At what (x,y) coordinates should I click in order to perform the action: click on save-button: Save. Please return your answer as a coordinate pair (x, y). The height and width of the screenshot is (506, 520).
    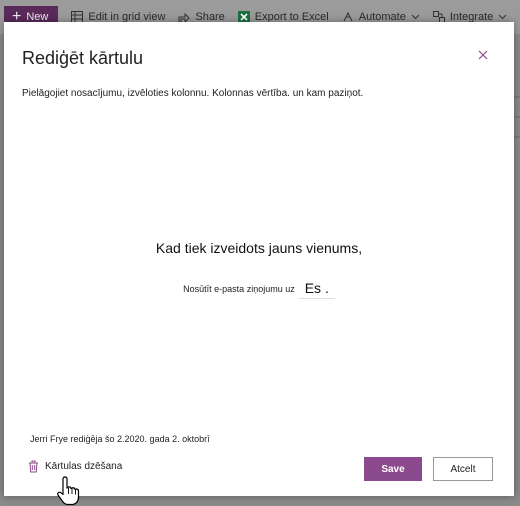
    Looking at the image, I should click on (393, 469).